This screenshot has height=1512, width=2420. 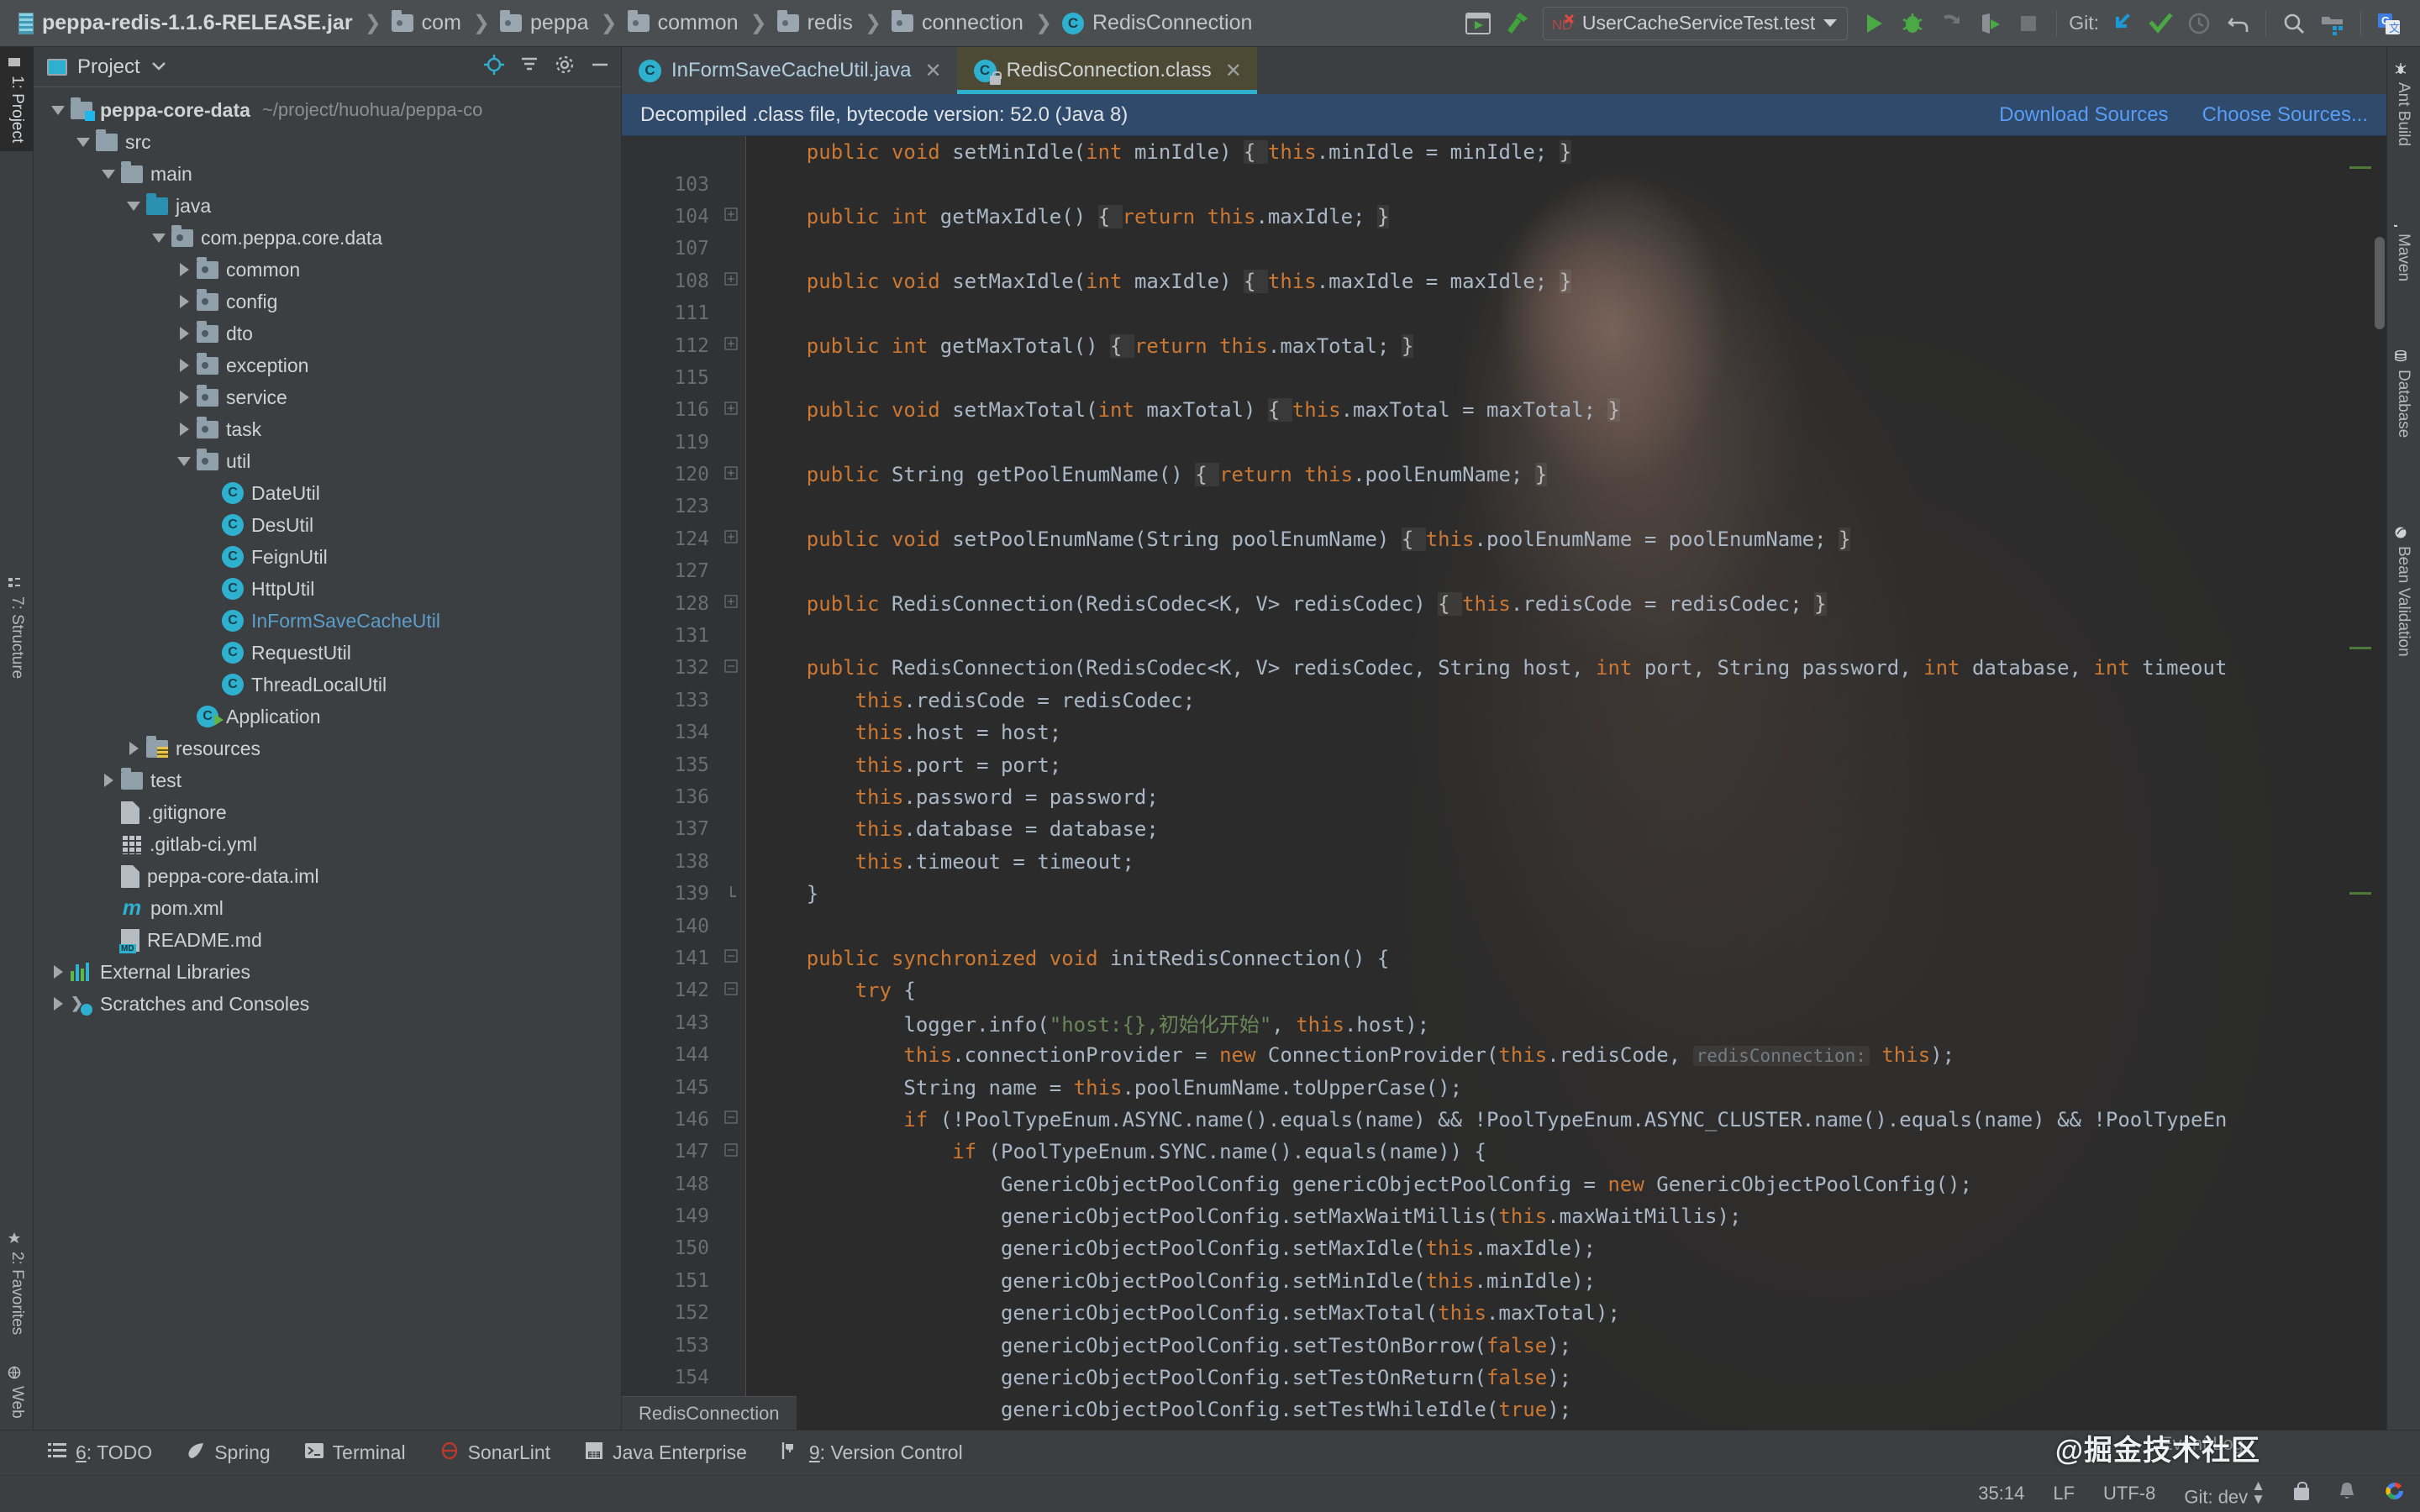 I want to click on tree-node-application: C Application, so click(x=327, y=716).